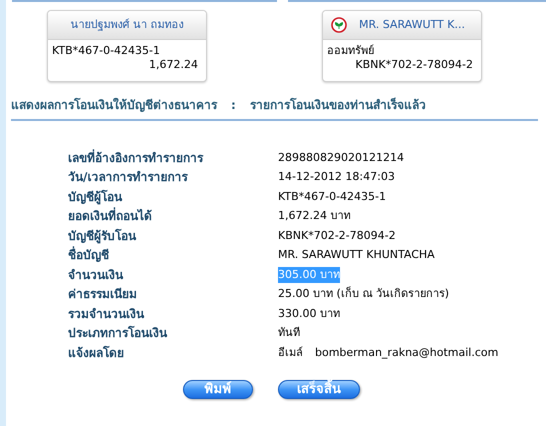 The image size is (546, 426). I want to click on field-value: bomberman_rakna@hotmail.com, so click(406, 352).